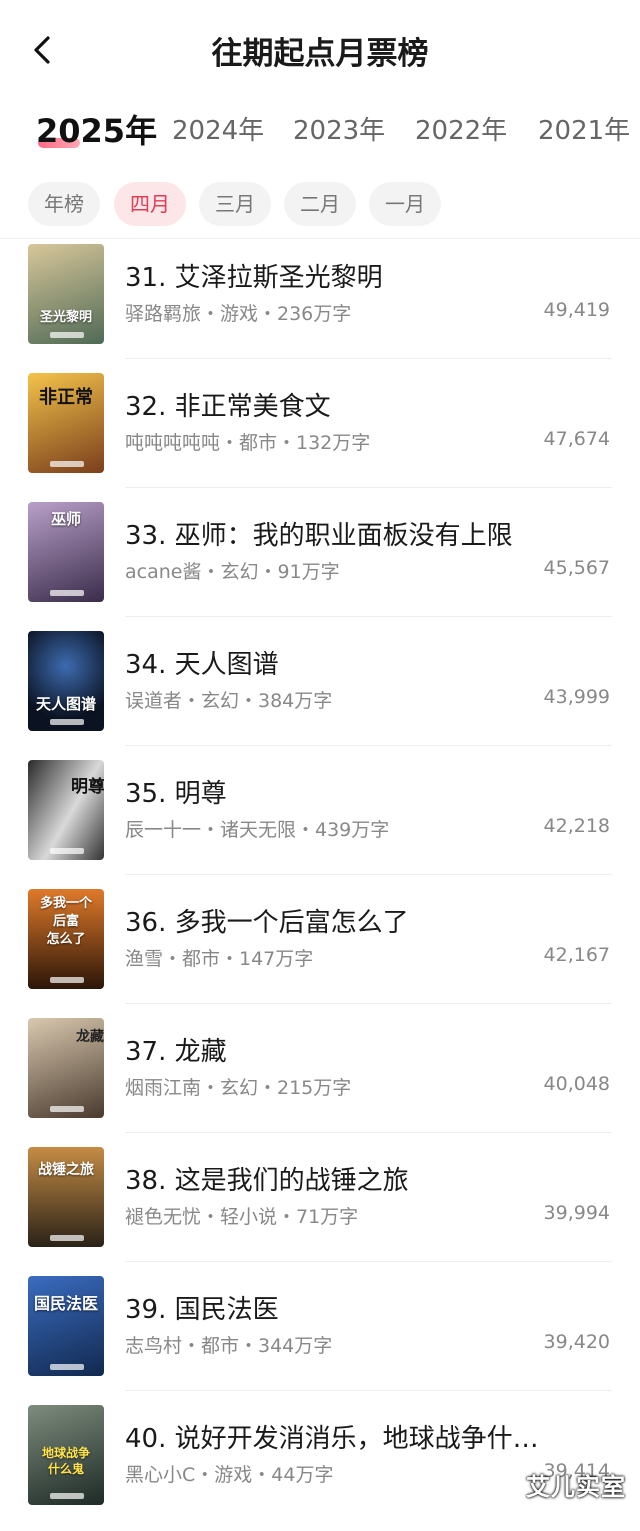 Image resolution: width=640 pixels, height=1531 pixels. What do you see at coordinates (577, 1342) in the screenshot?
I see `vote-count: 39,420` at bounding box center [577, 1342].